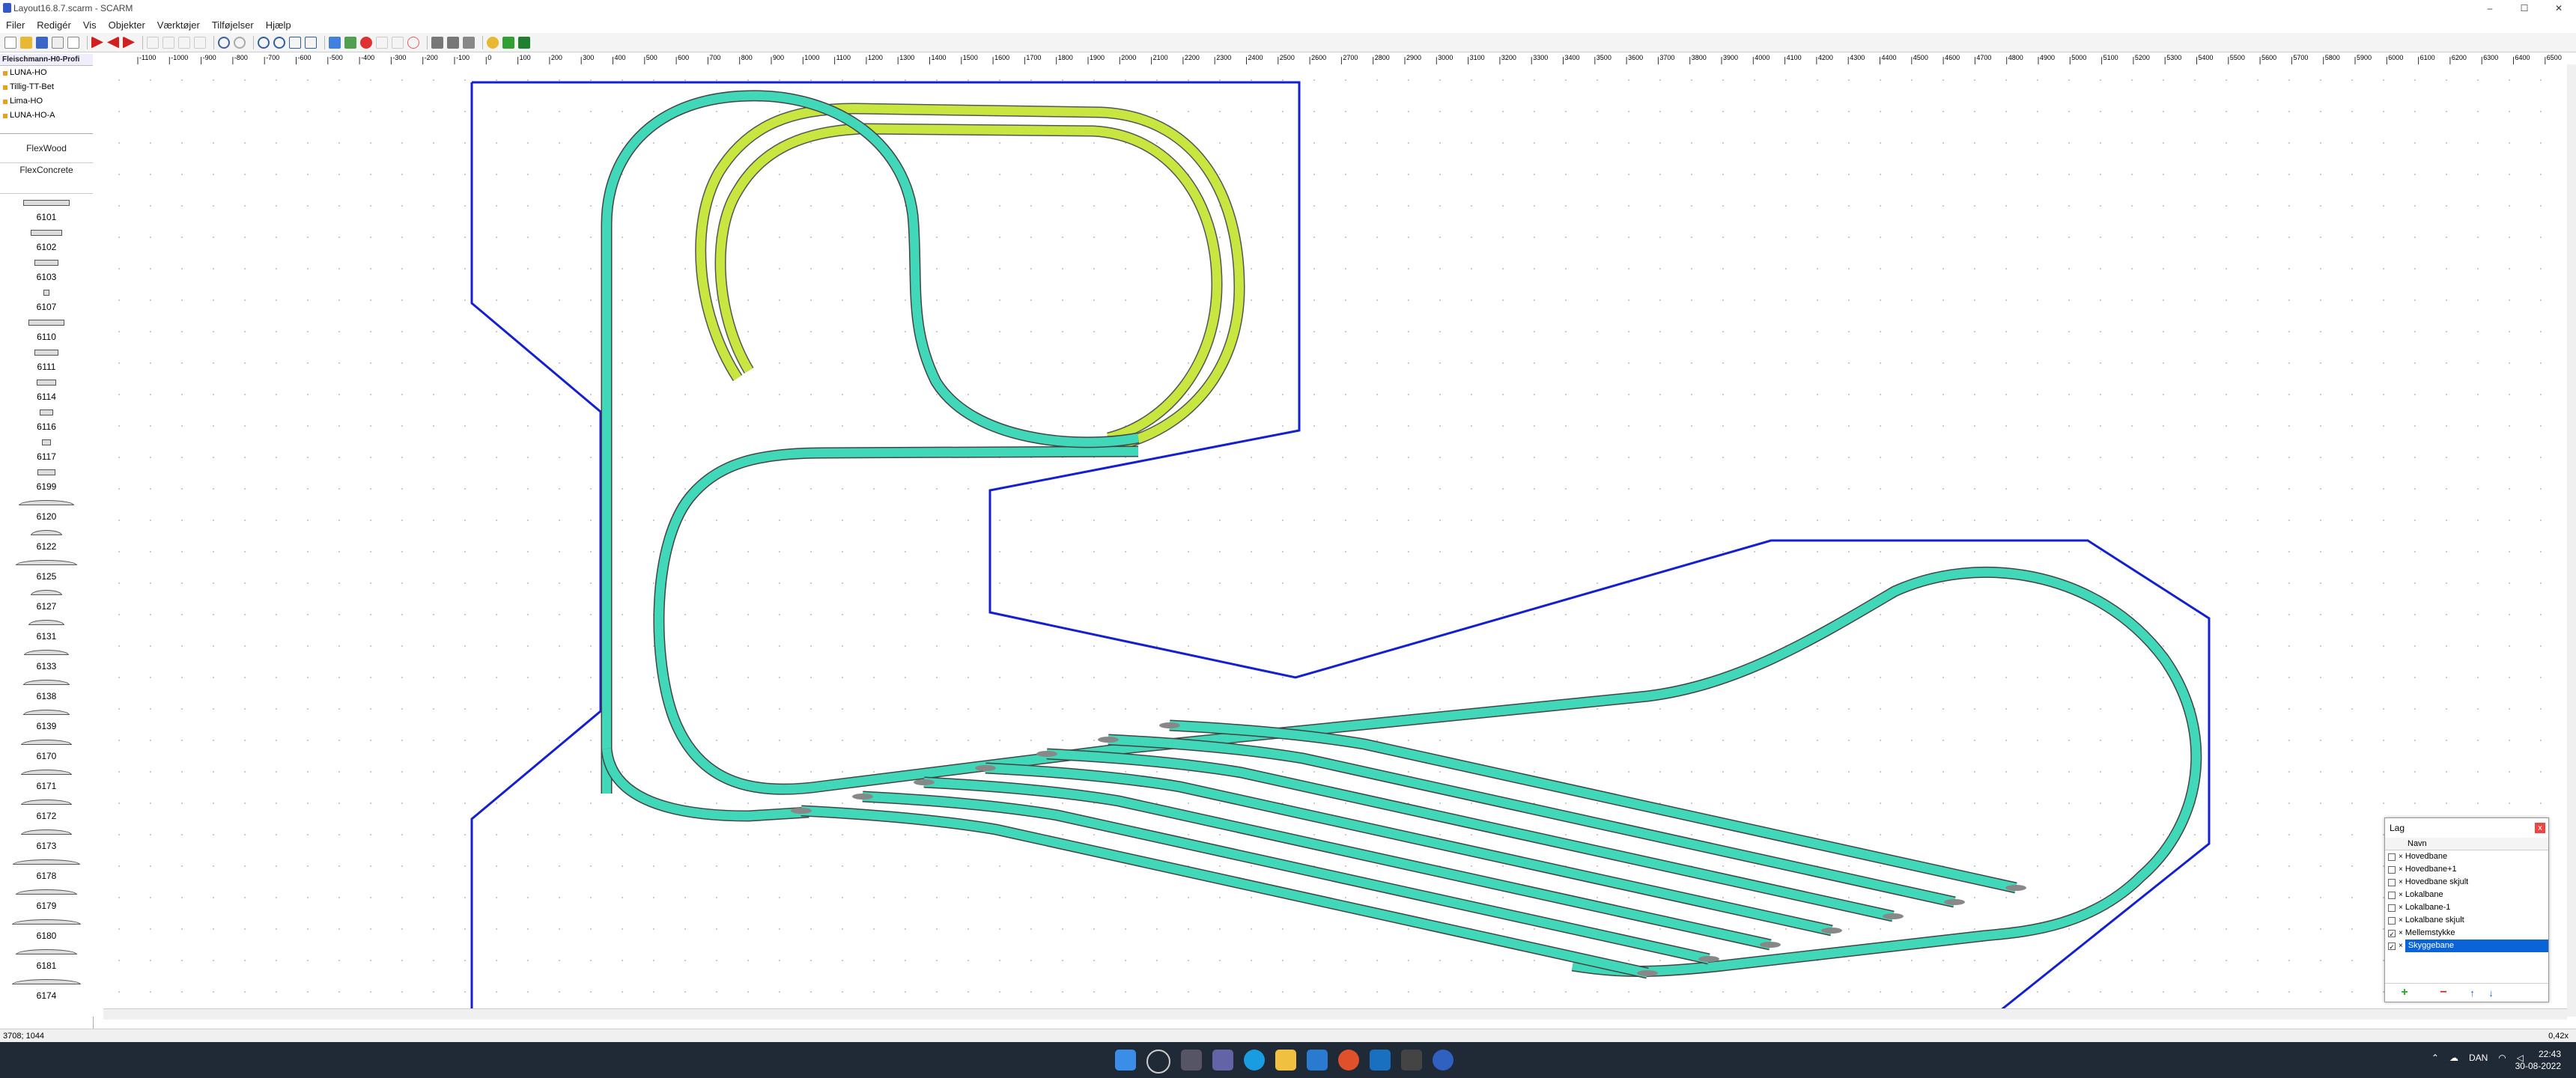 The width and height of the screenshot is (2576, 1078). I want to click on layer-row: × Hovedbane+1, so click(2466, 869).